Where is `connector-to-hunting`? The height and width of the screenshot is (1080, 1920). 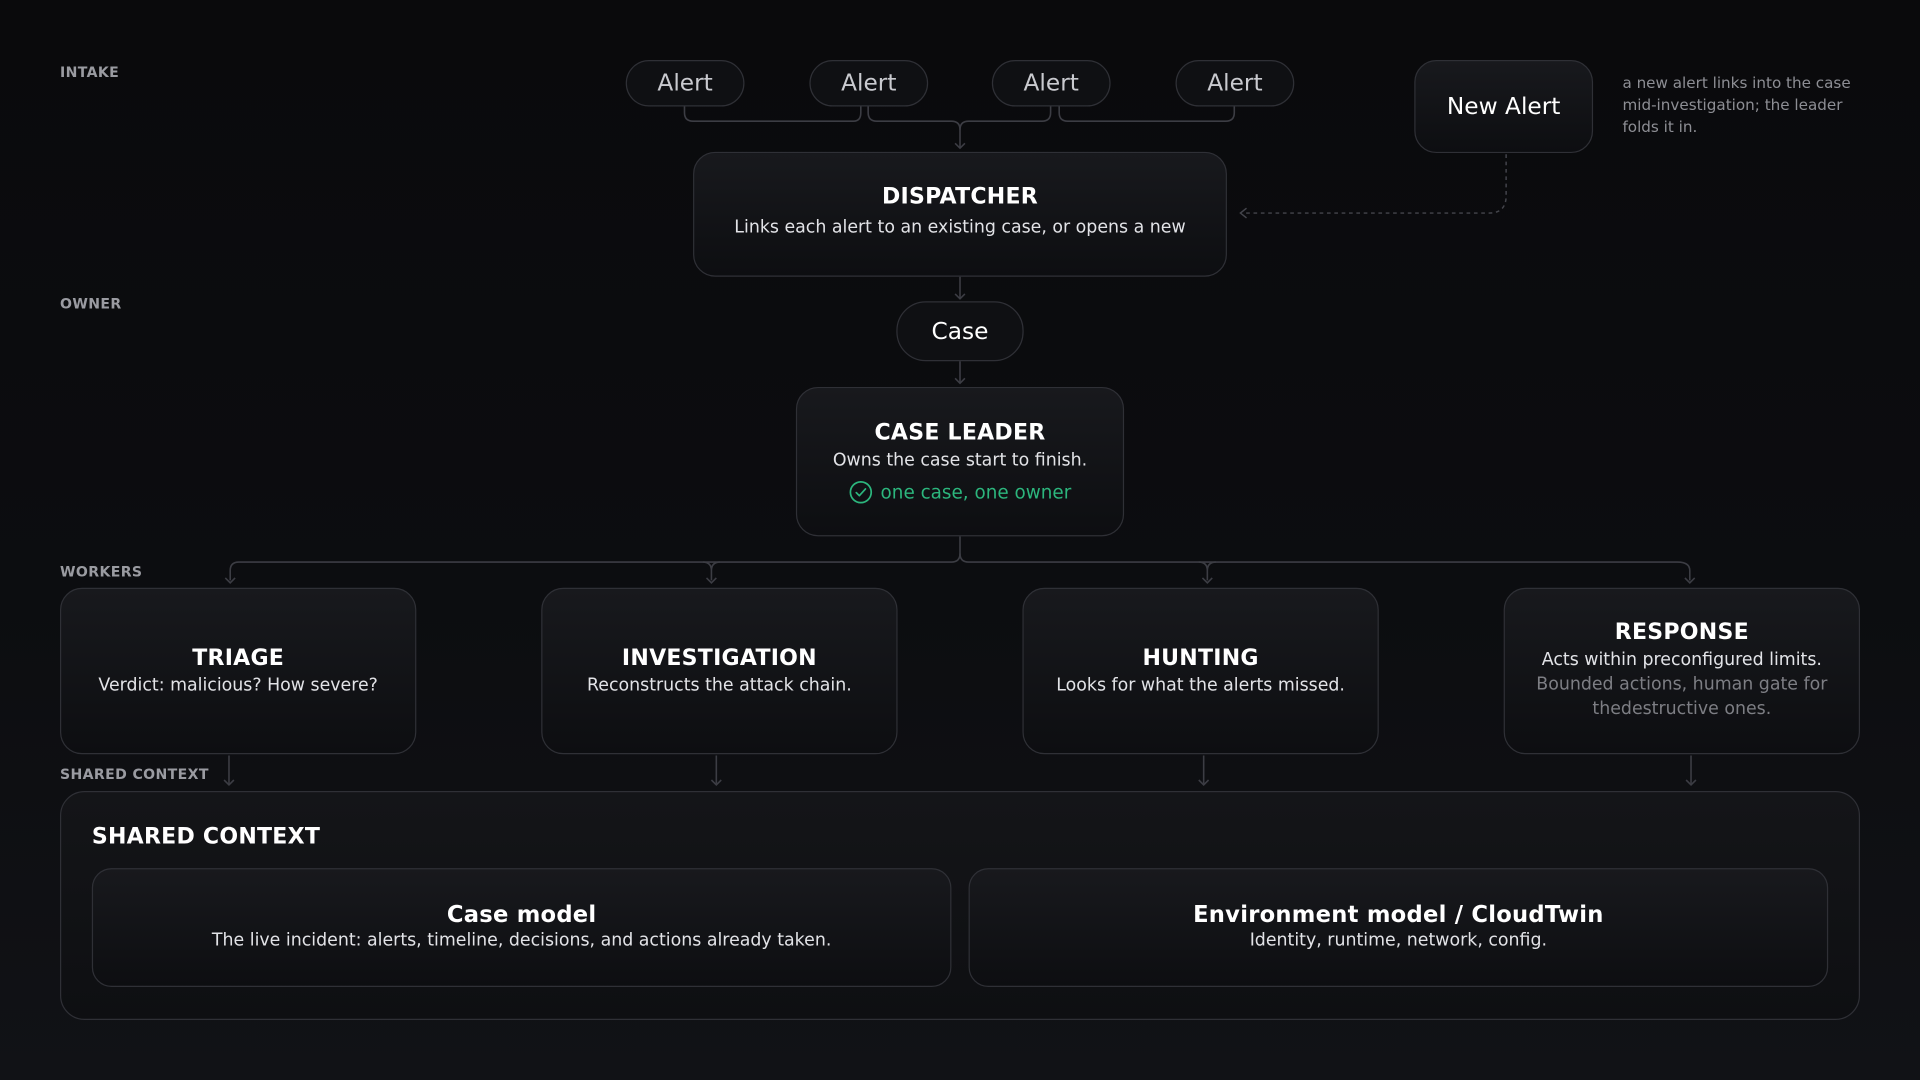
connector-to-hunting is located at coordinates (1207, 571).